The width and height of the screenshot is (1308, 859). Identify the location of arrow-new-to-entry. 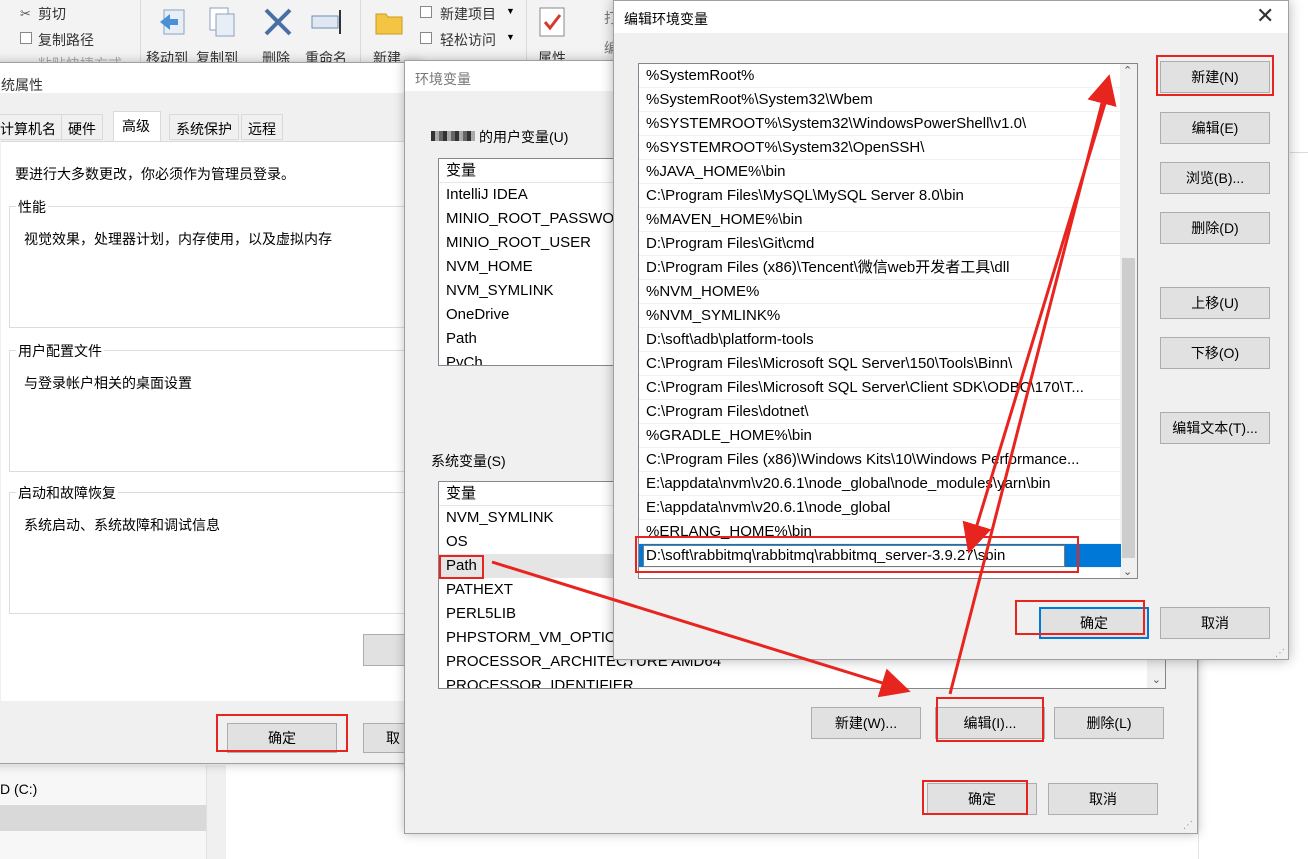
(1035, 326).